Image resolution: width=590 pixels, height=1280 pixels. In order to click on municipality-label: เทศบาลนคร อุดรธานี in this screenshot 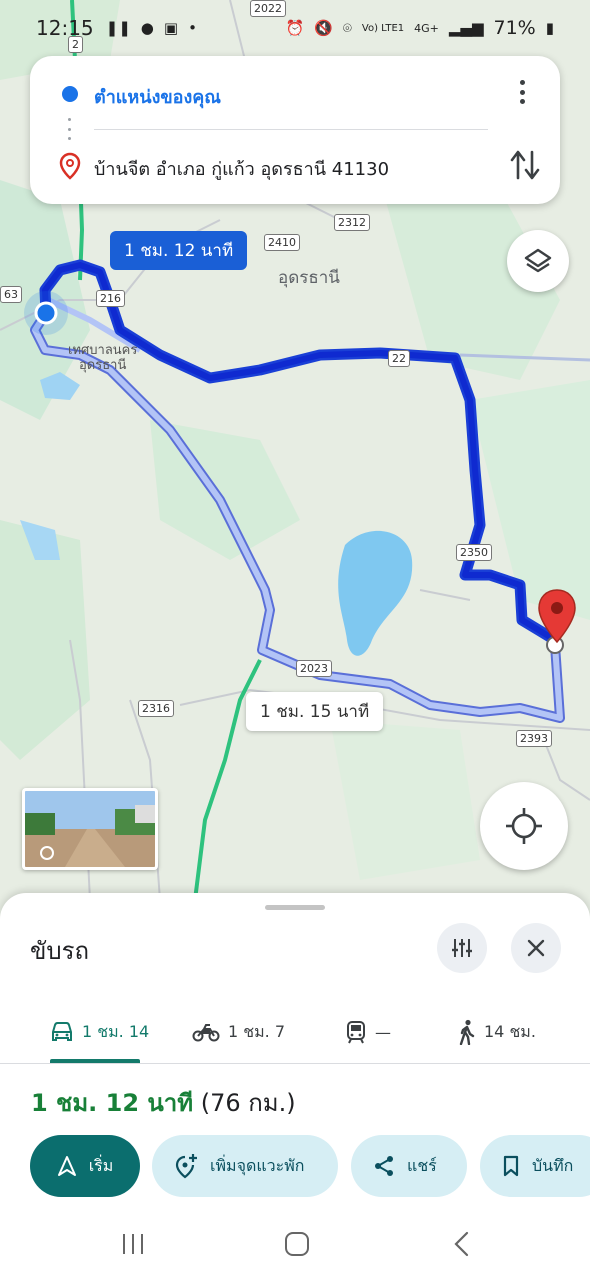, I will do `click(102, 358)`.